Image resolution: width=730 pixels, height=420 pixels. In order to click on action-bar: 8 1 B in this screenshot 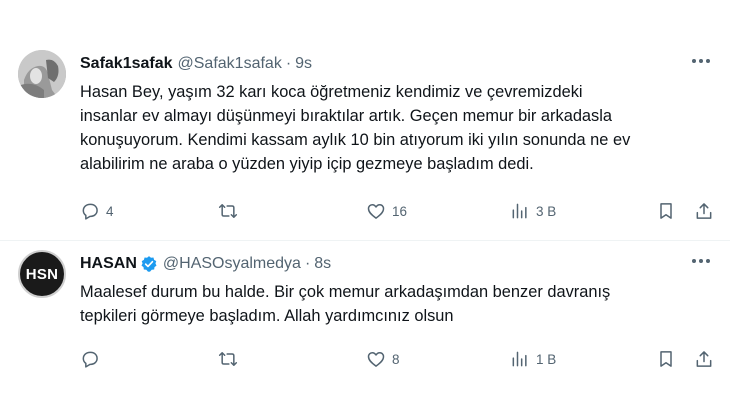, I will do `click(400, 359)`.